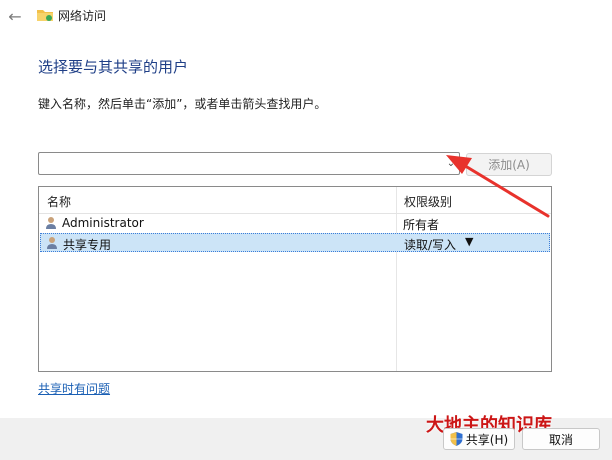  What do you see at coordinates (113, 67) in the screenshot?
I see `page-title: 选择要与其共享的用户` at bounding box center [113, 67].